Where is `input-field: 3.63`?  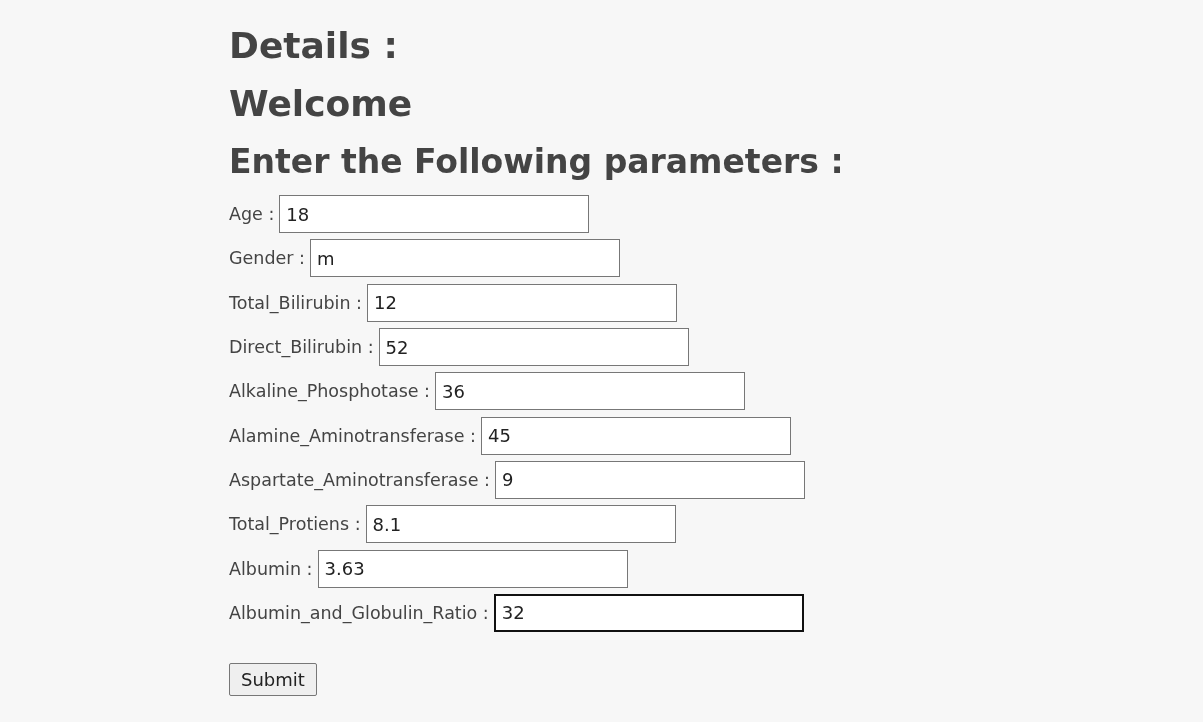 input-field: 3.63 is located at coordinates (472, 568).